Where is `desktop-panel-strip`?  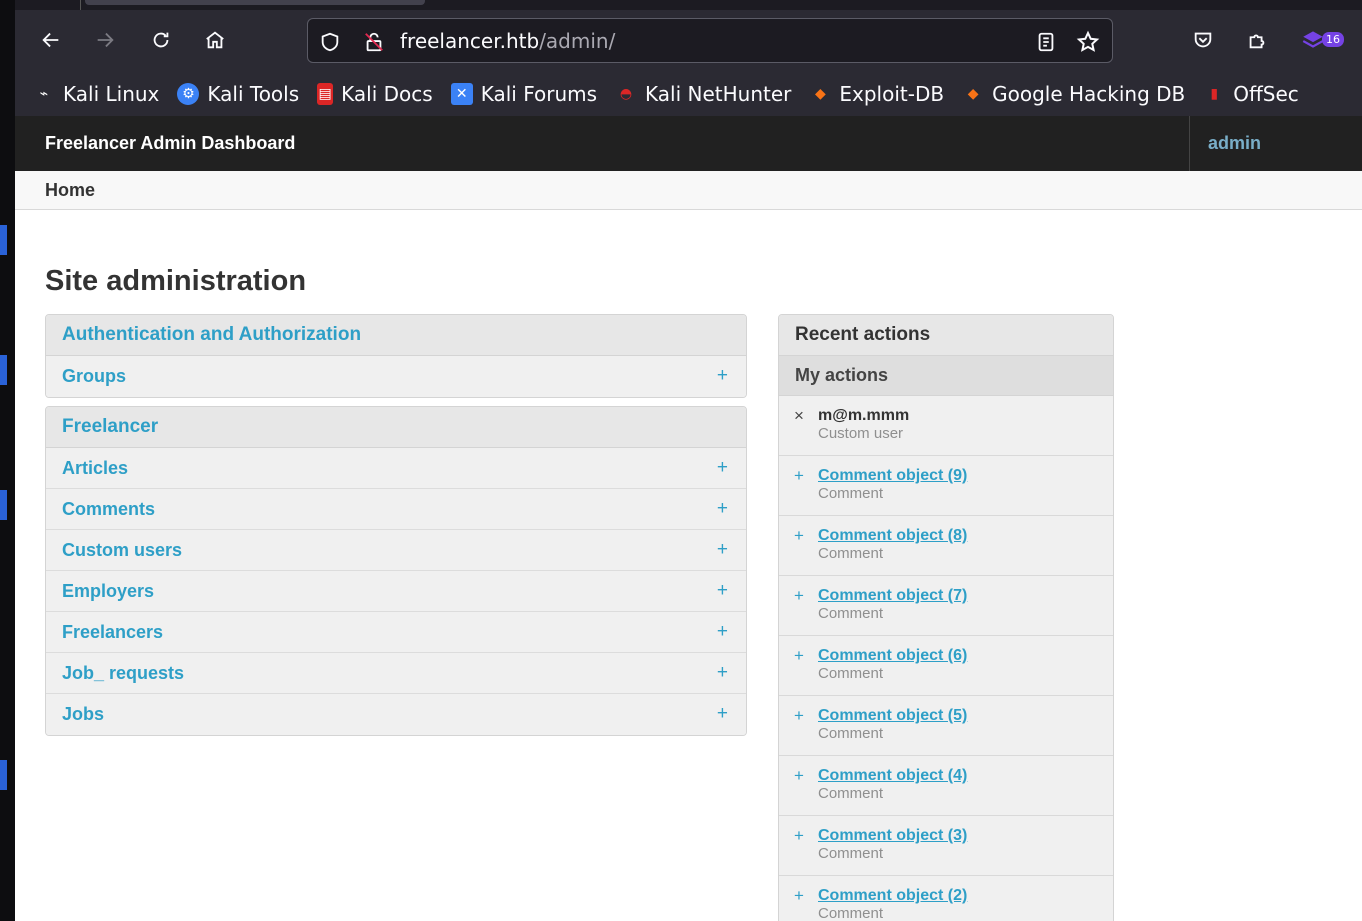
desktop-panel-strip is located at coordinates (7, 460).